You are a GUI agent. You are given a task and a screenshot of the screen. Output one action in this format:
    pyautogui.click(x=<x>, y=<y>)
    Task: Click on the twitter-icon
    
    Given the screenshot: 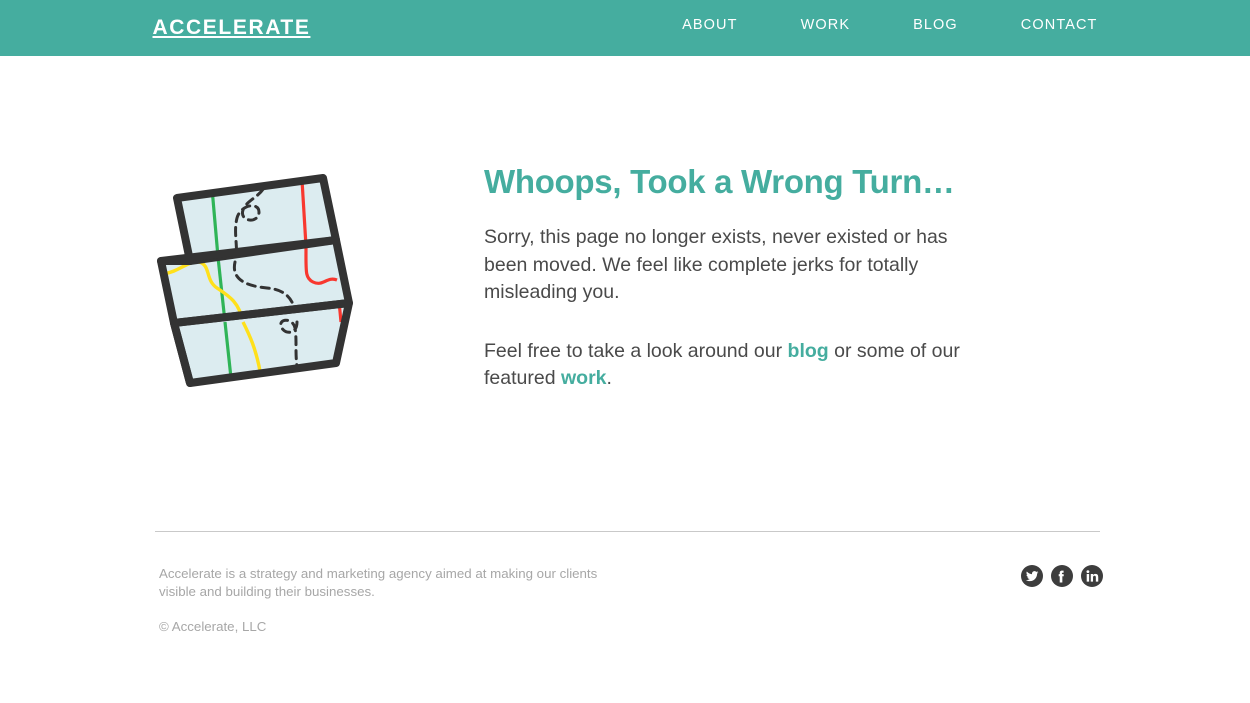 What is the action you would take?
    pyautogui.click(x=1032, y=576)
    